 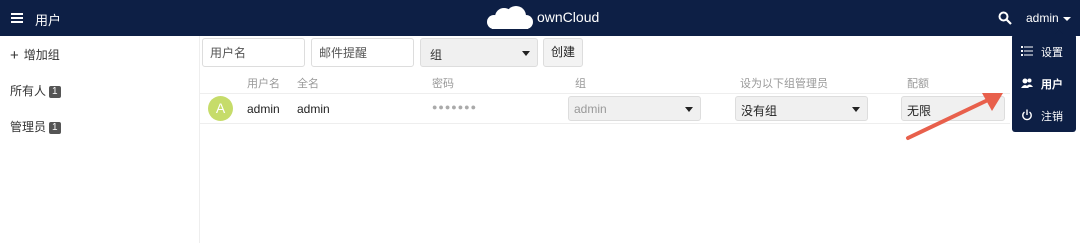 I want to click on settings-list-icon, so click(x=1027, y=51).